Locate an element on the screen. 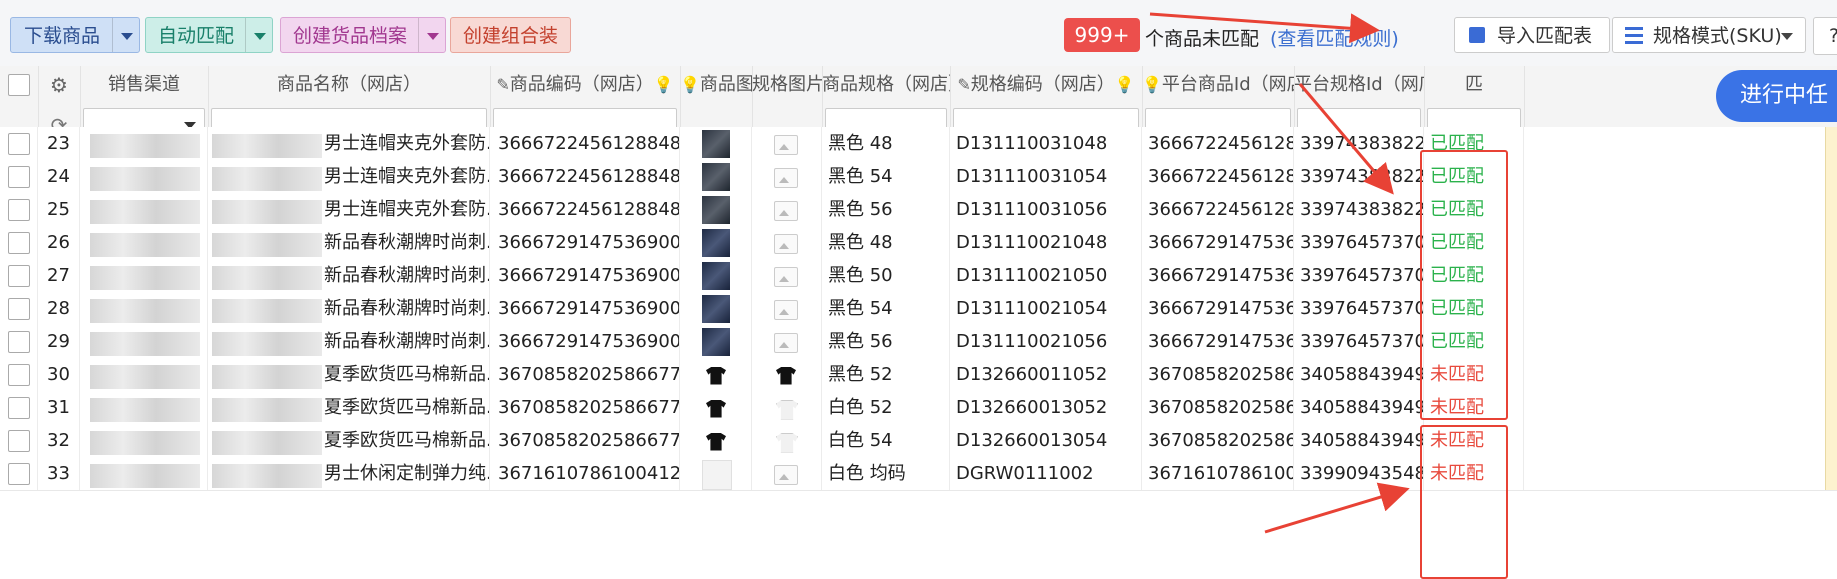  create-archive-dropdown-toggle is located at coordinates (431, 35).